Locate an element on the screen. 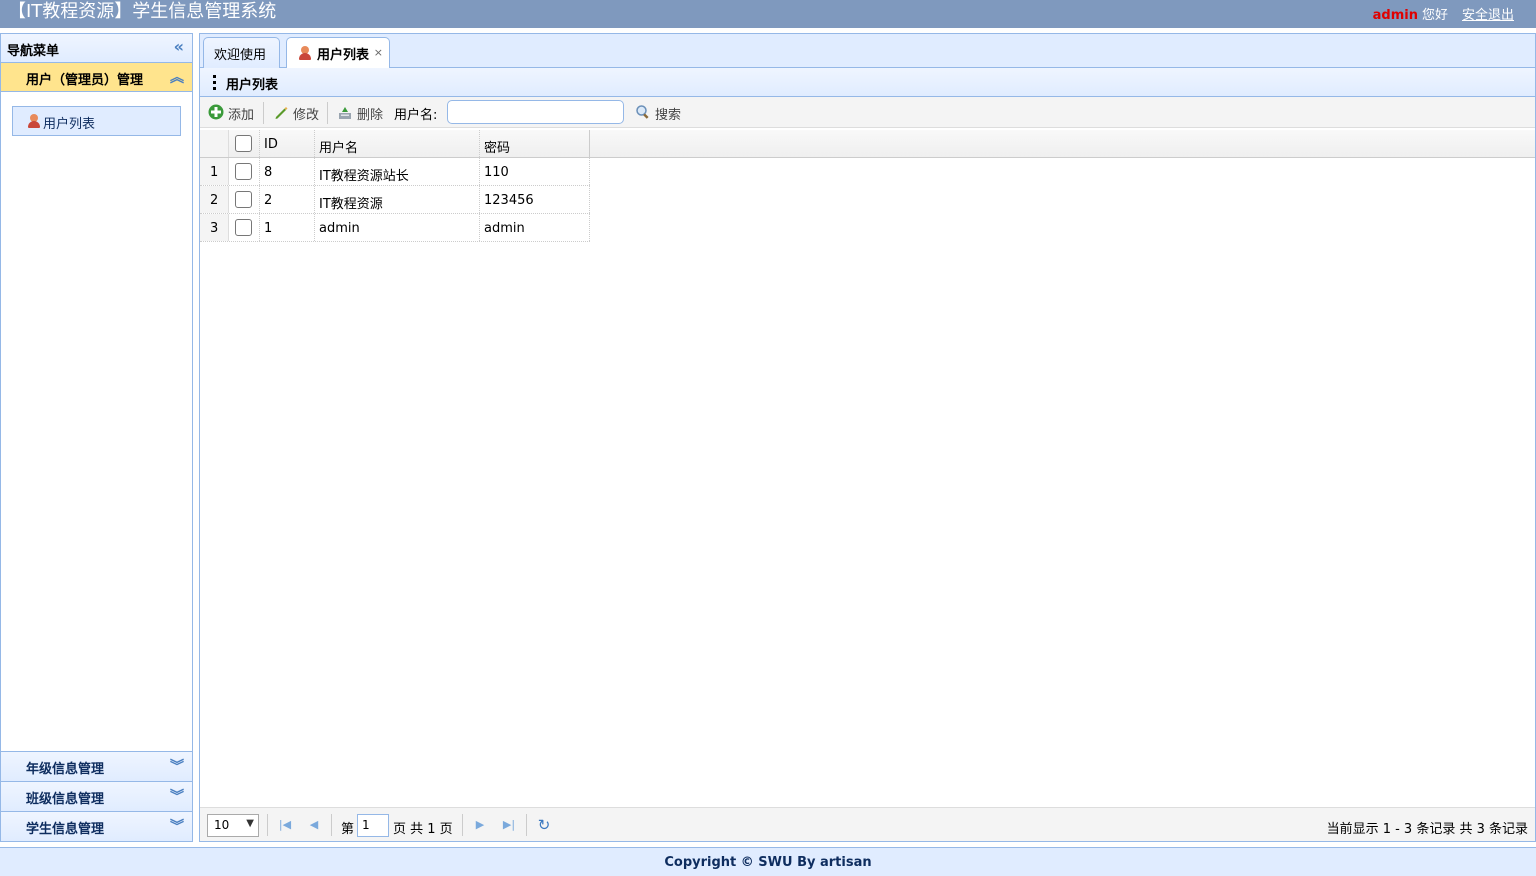  page-size-select: 10 ▼ is located at coordinates (233, 825).